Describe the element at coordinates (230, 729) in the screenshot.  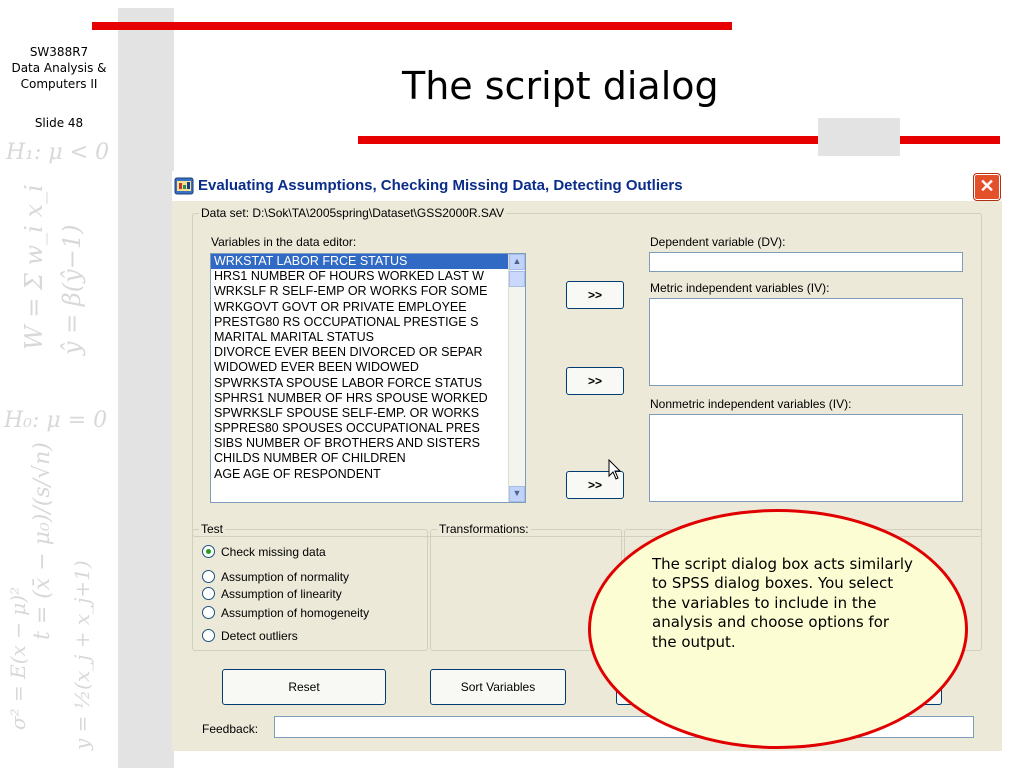
I see `feedback-label: Feedback:` at that location.